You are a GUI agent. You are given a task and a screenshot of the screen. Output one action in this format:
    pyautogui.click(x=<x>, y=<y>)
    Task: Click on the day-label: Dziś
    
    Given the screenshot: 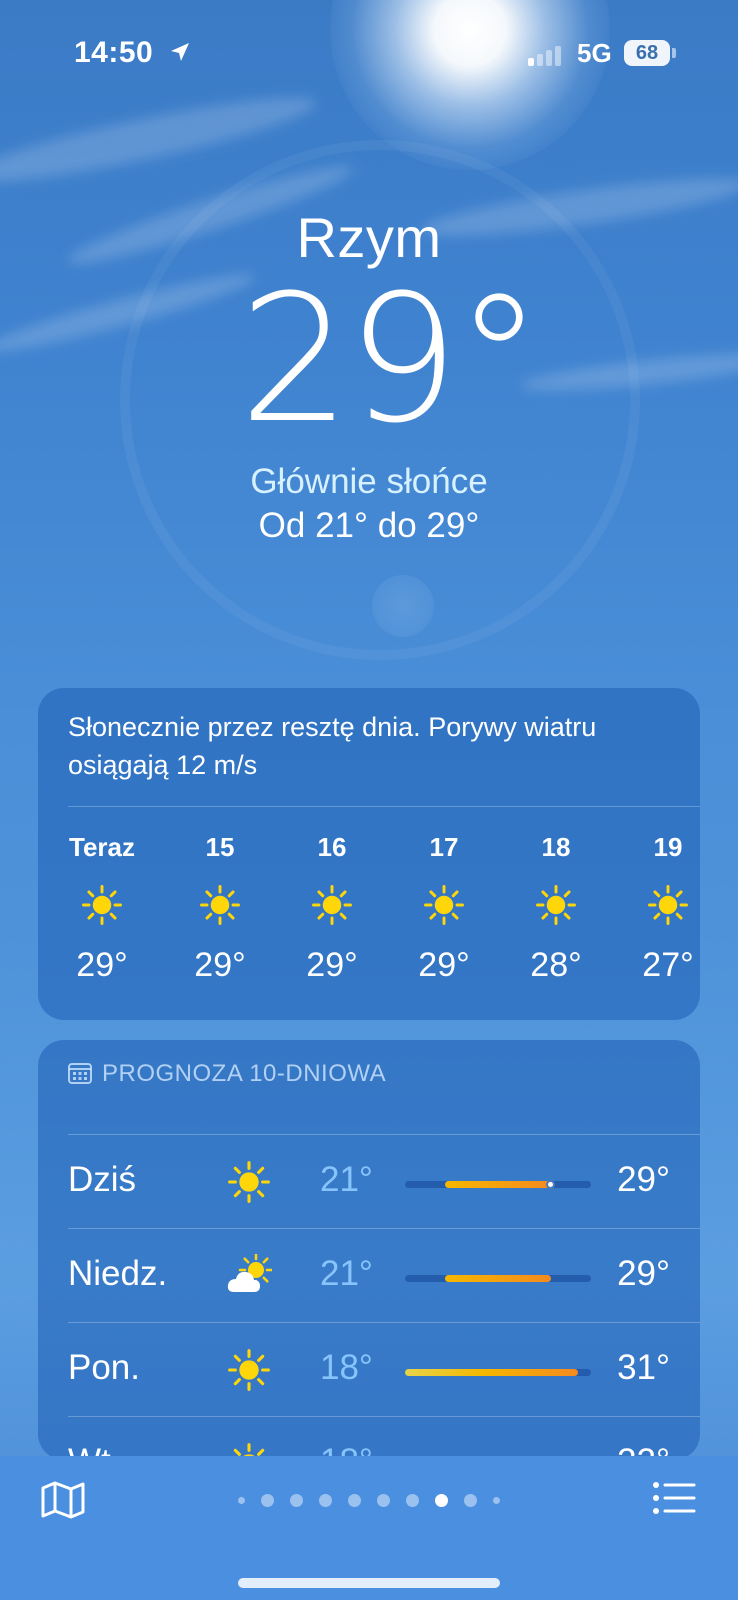 What is the action you would take?
    pyautogui.click(x=102, y=1179)
    